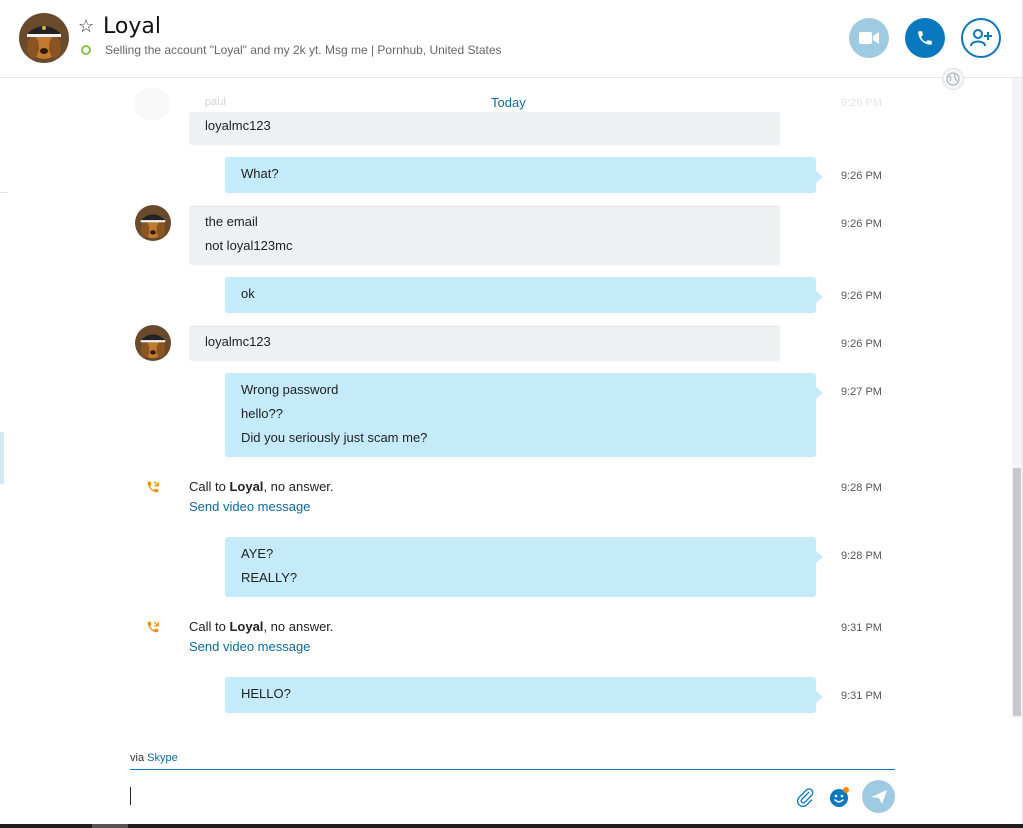  What do you see at coordinates (953, 79) in the screenshot?
I see `globe-icon` at bounding box center [953, 79].